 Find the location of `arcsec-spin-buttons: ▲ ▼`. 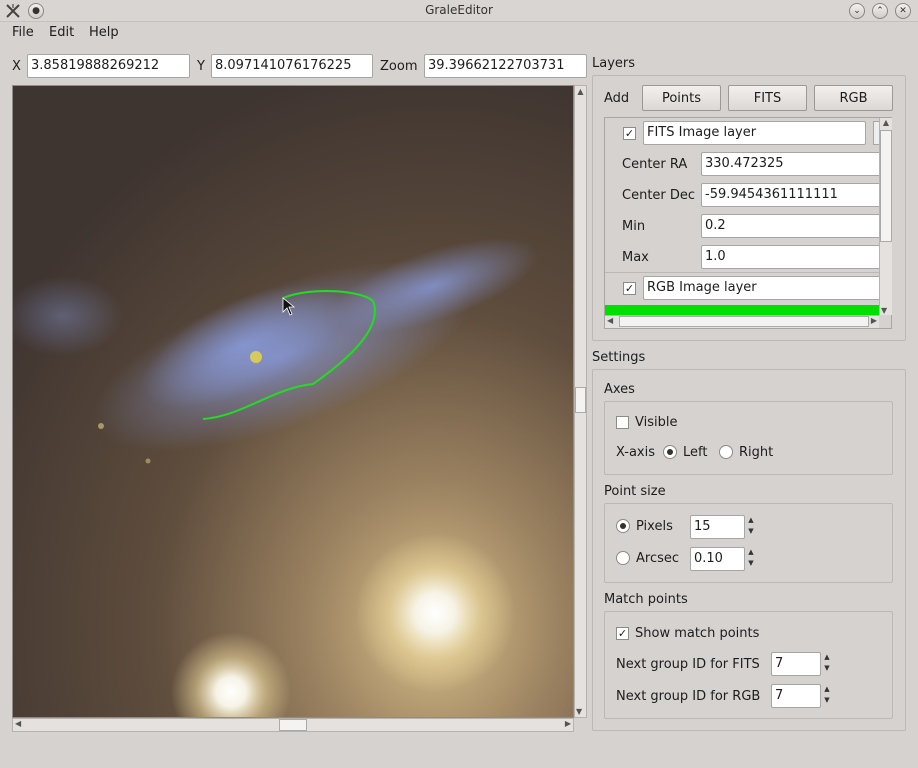

arcsec-spin-buttons: ▲ ▼ is located at coordinates (751, 559).